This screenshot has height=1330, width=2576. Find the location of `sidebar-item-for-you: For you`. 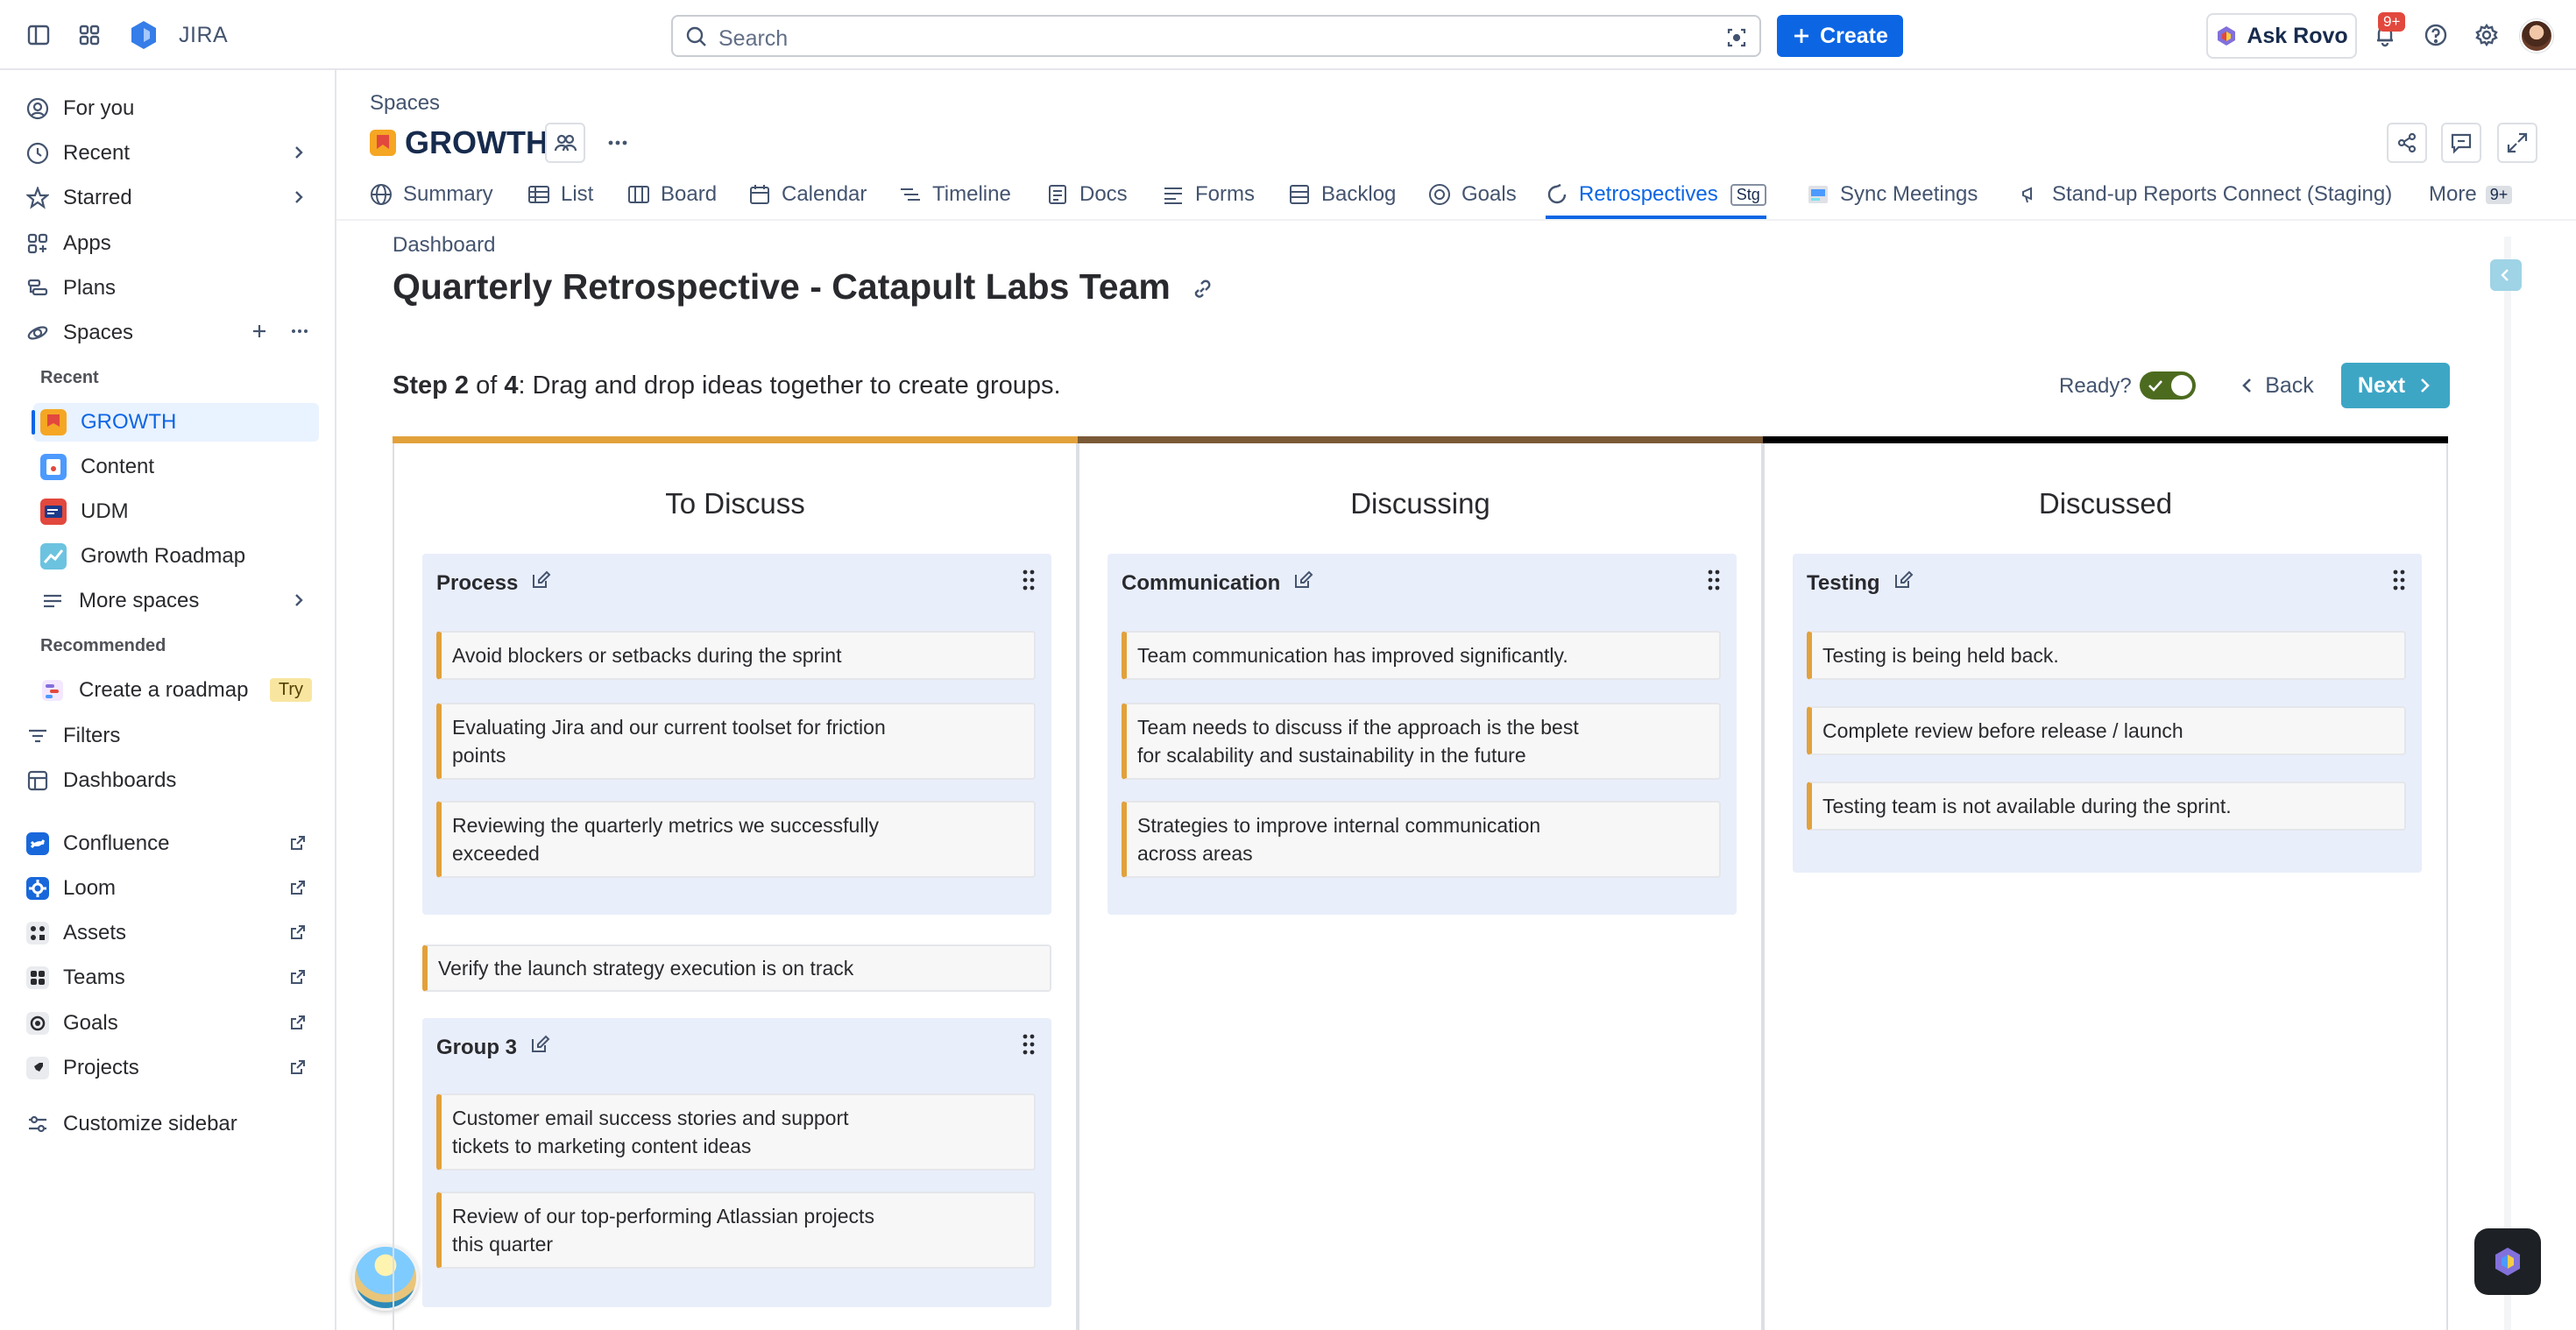

sidebar-item-for-you: For you is located at coordinates (172, 108).